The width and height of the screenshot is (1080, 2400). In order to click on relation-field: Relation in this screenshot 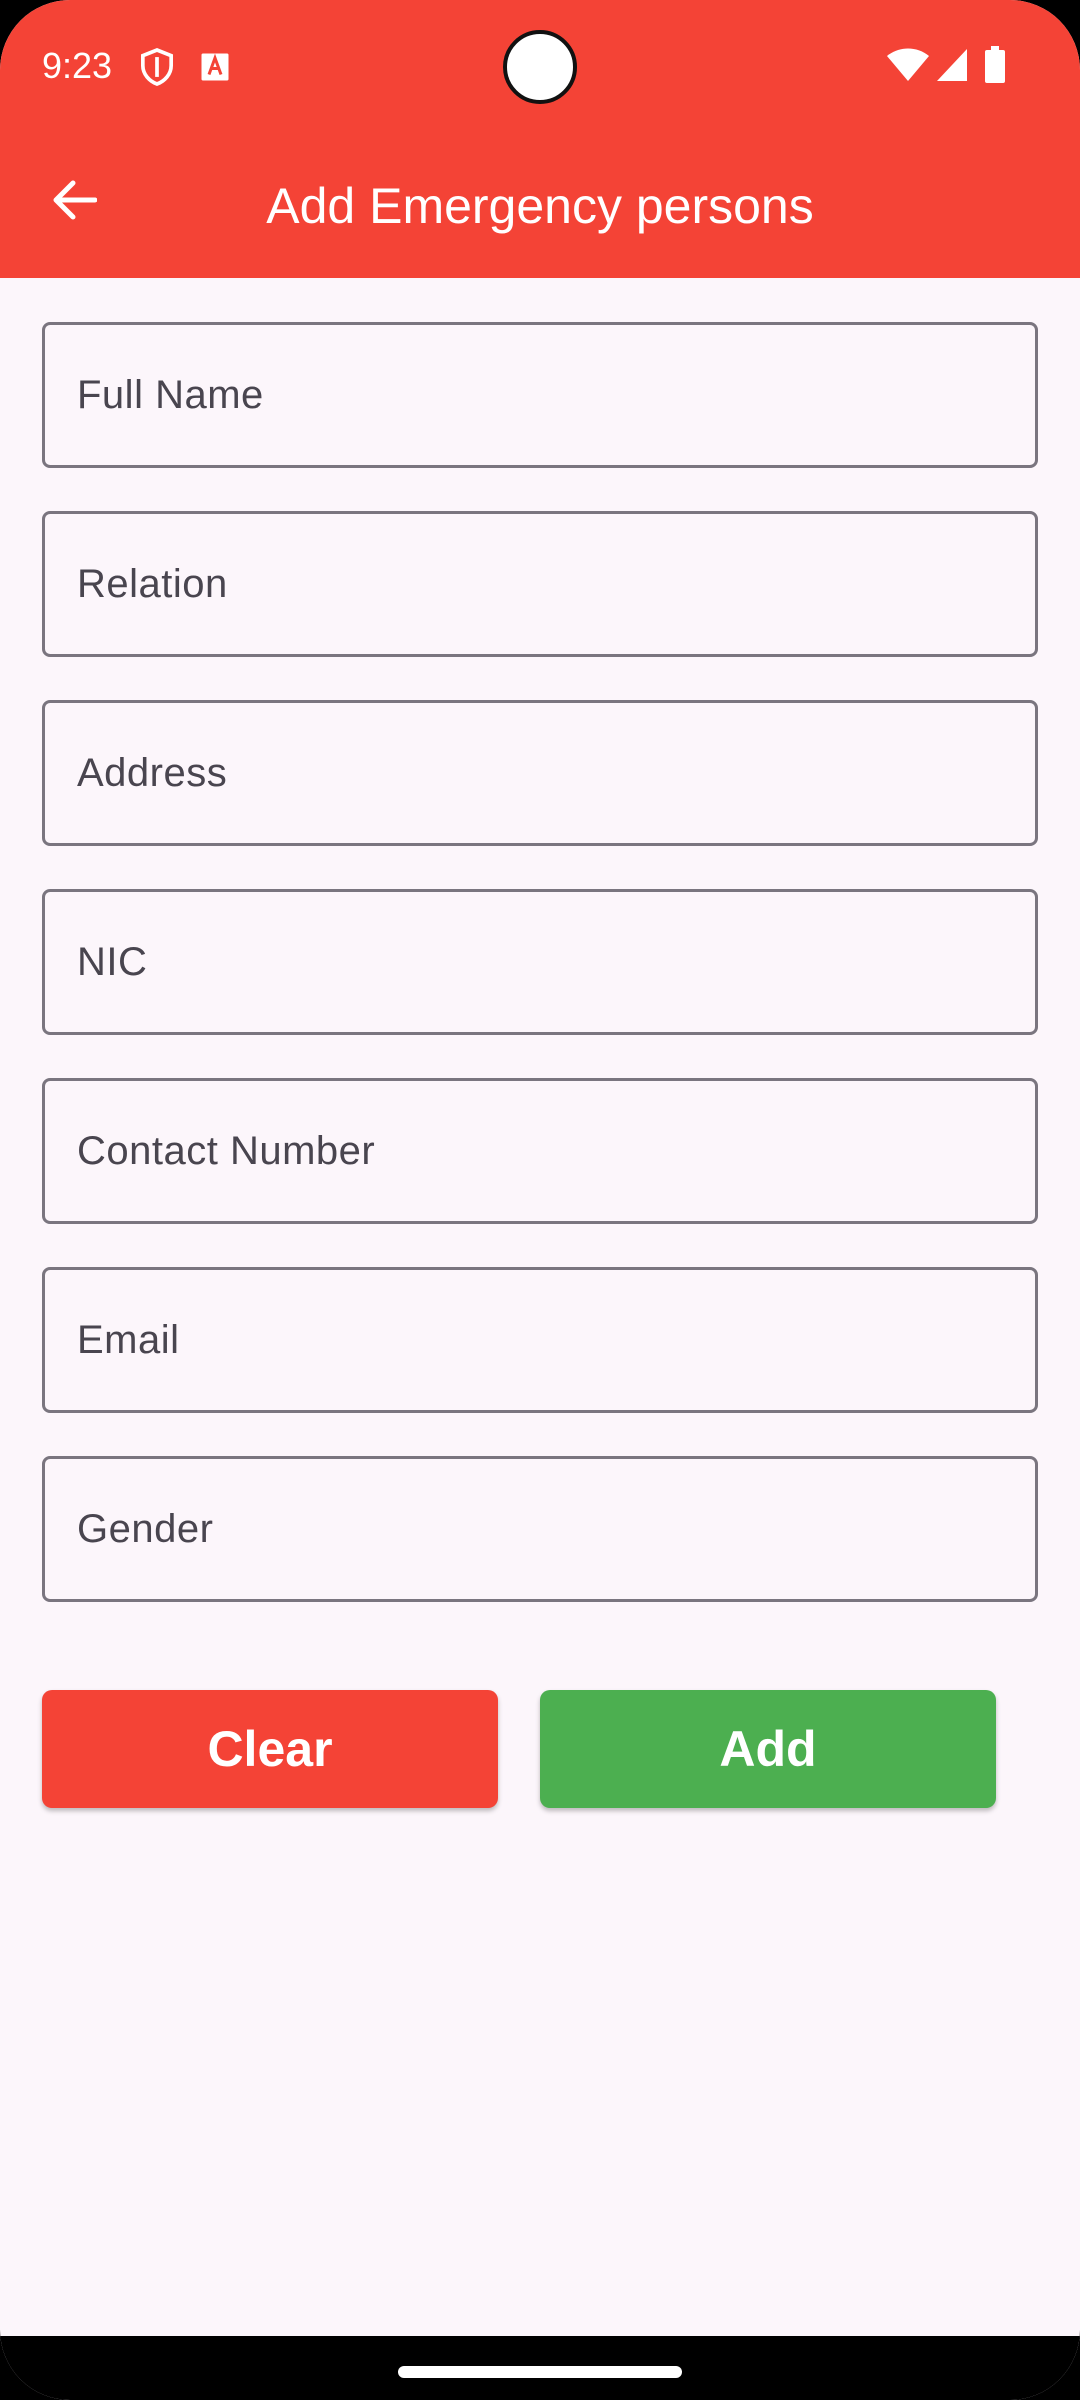, I will do `click(540, 584)`.